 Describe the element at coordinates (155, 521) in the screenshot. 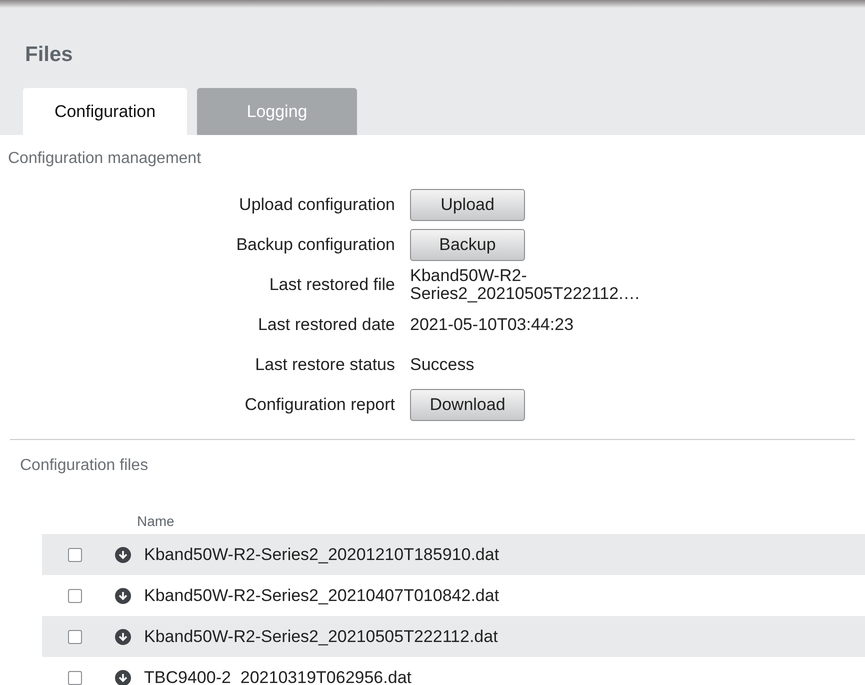

I see `column-header: Name` at that location.